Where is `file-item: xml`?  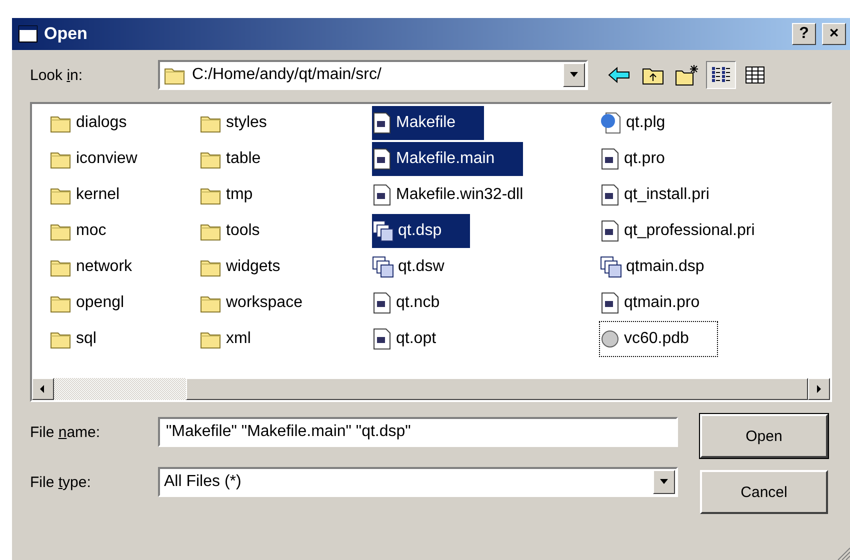 file-item: xml is located at coordinates (227, 339).